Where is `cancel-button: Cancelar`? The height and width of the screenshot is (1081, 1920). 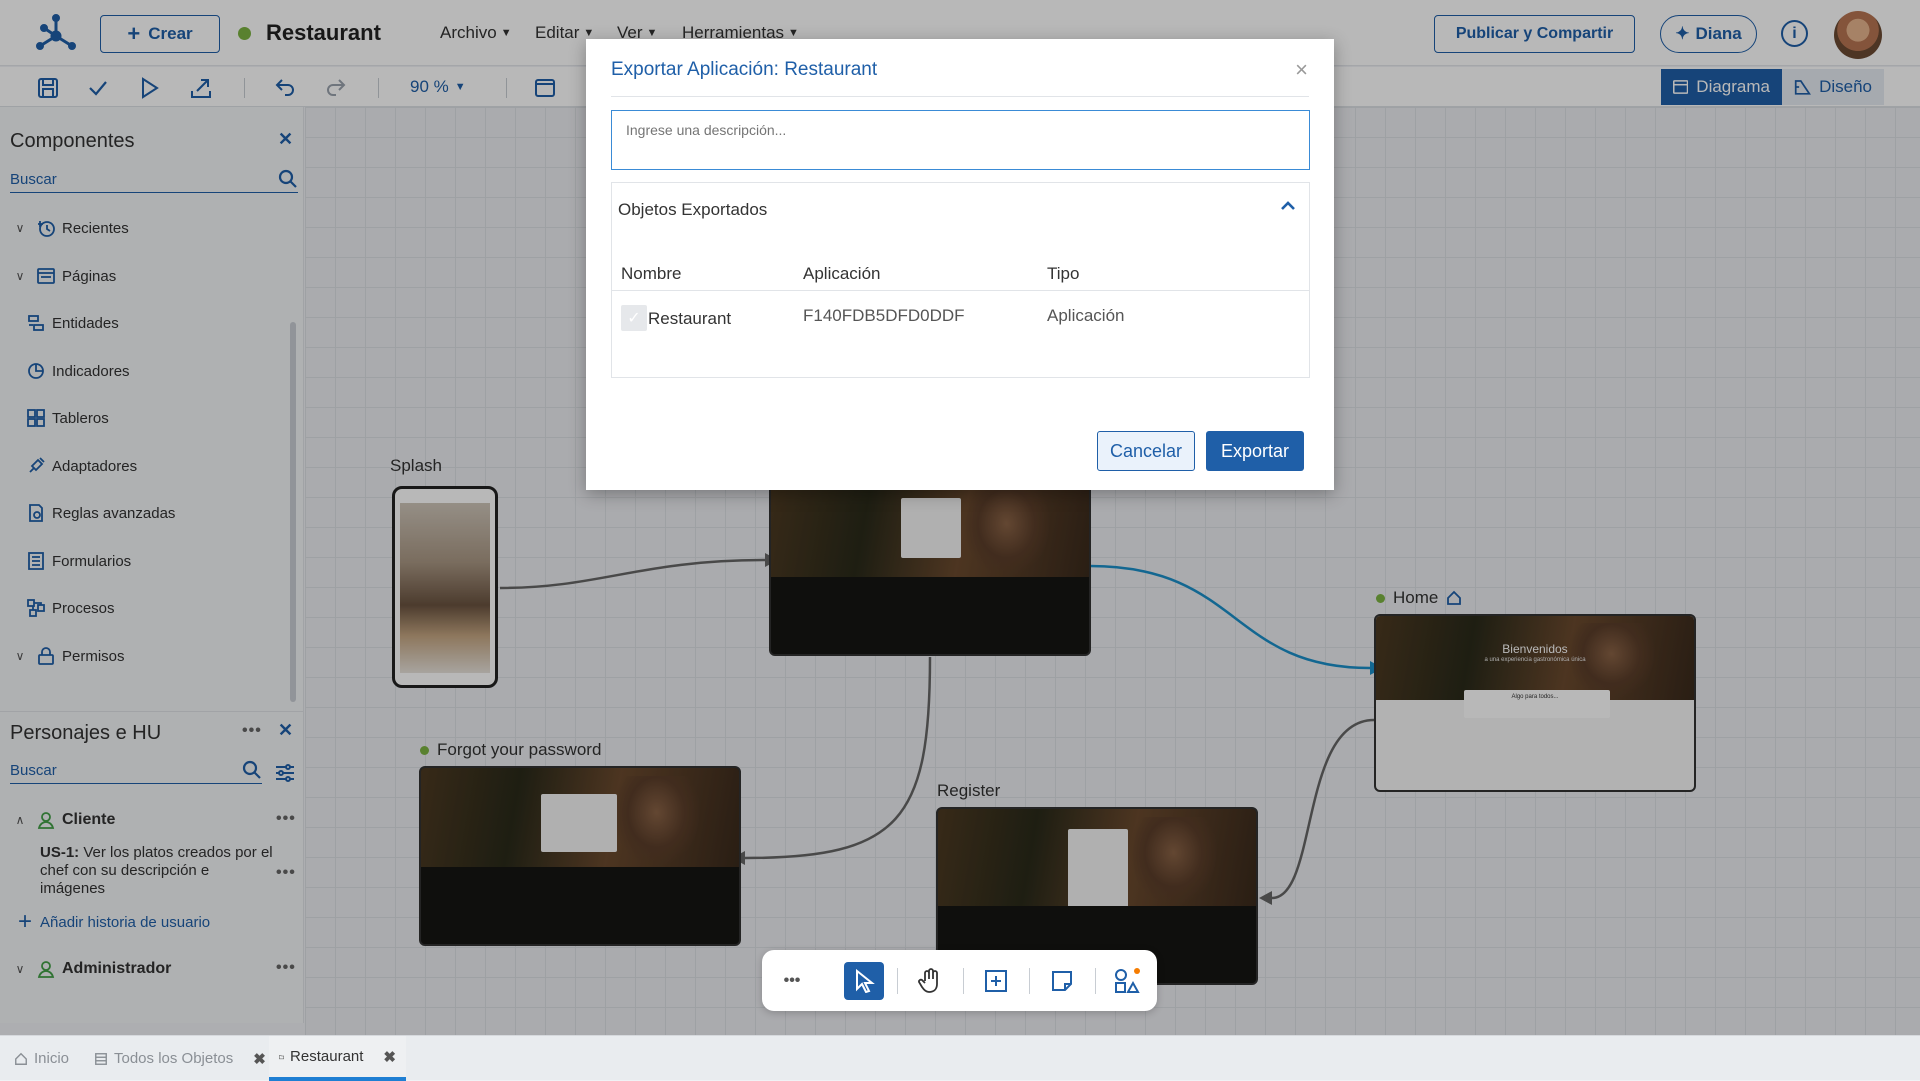 cancel-button: Cancelar is located at coordinates (1146, 451).